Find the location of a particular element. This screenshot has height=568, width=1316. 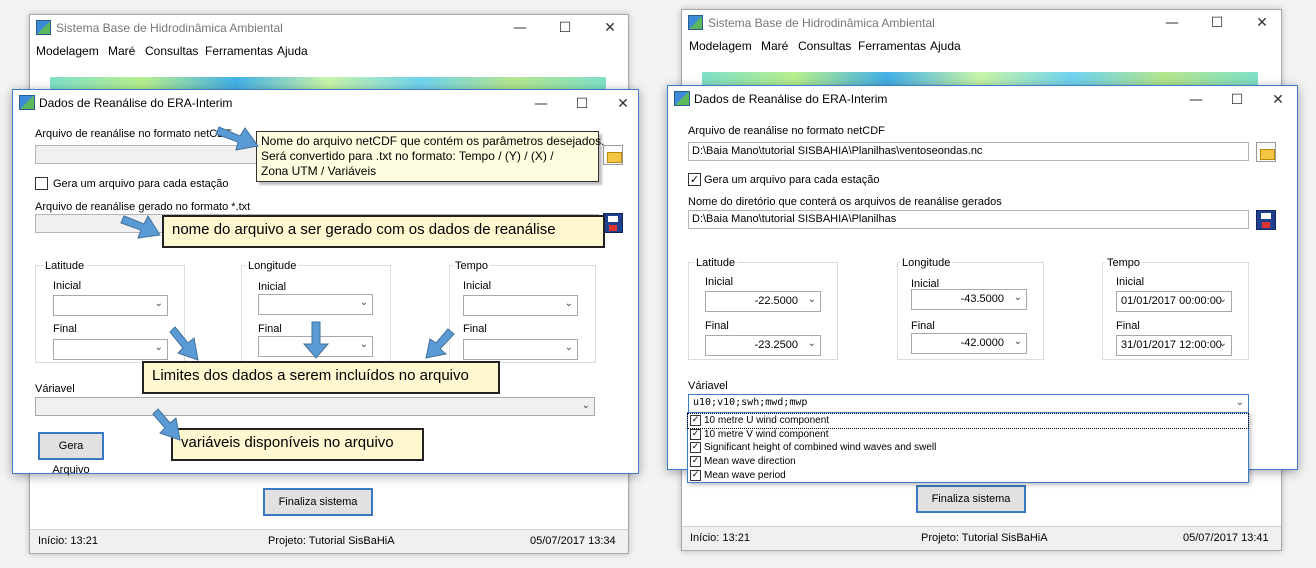

tempo-inicial-select: 01/01/2017 00:00:00 ⌄ is located at coordinates (1174, 301).